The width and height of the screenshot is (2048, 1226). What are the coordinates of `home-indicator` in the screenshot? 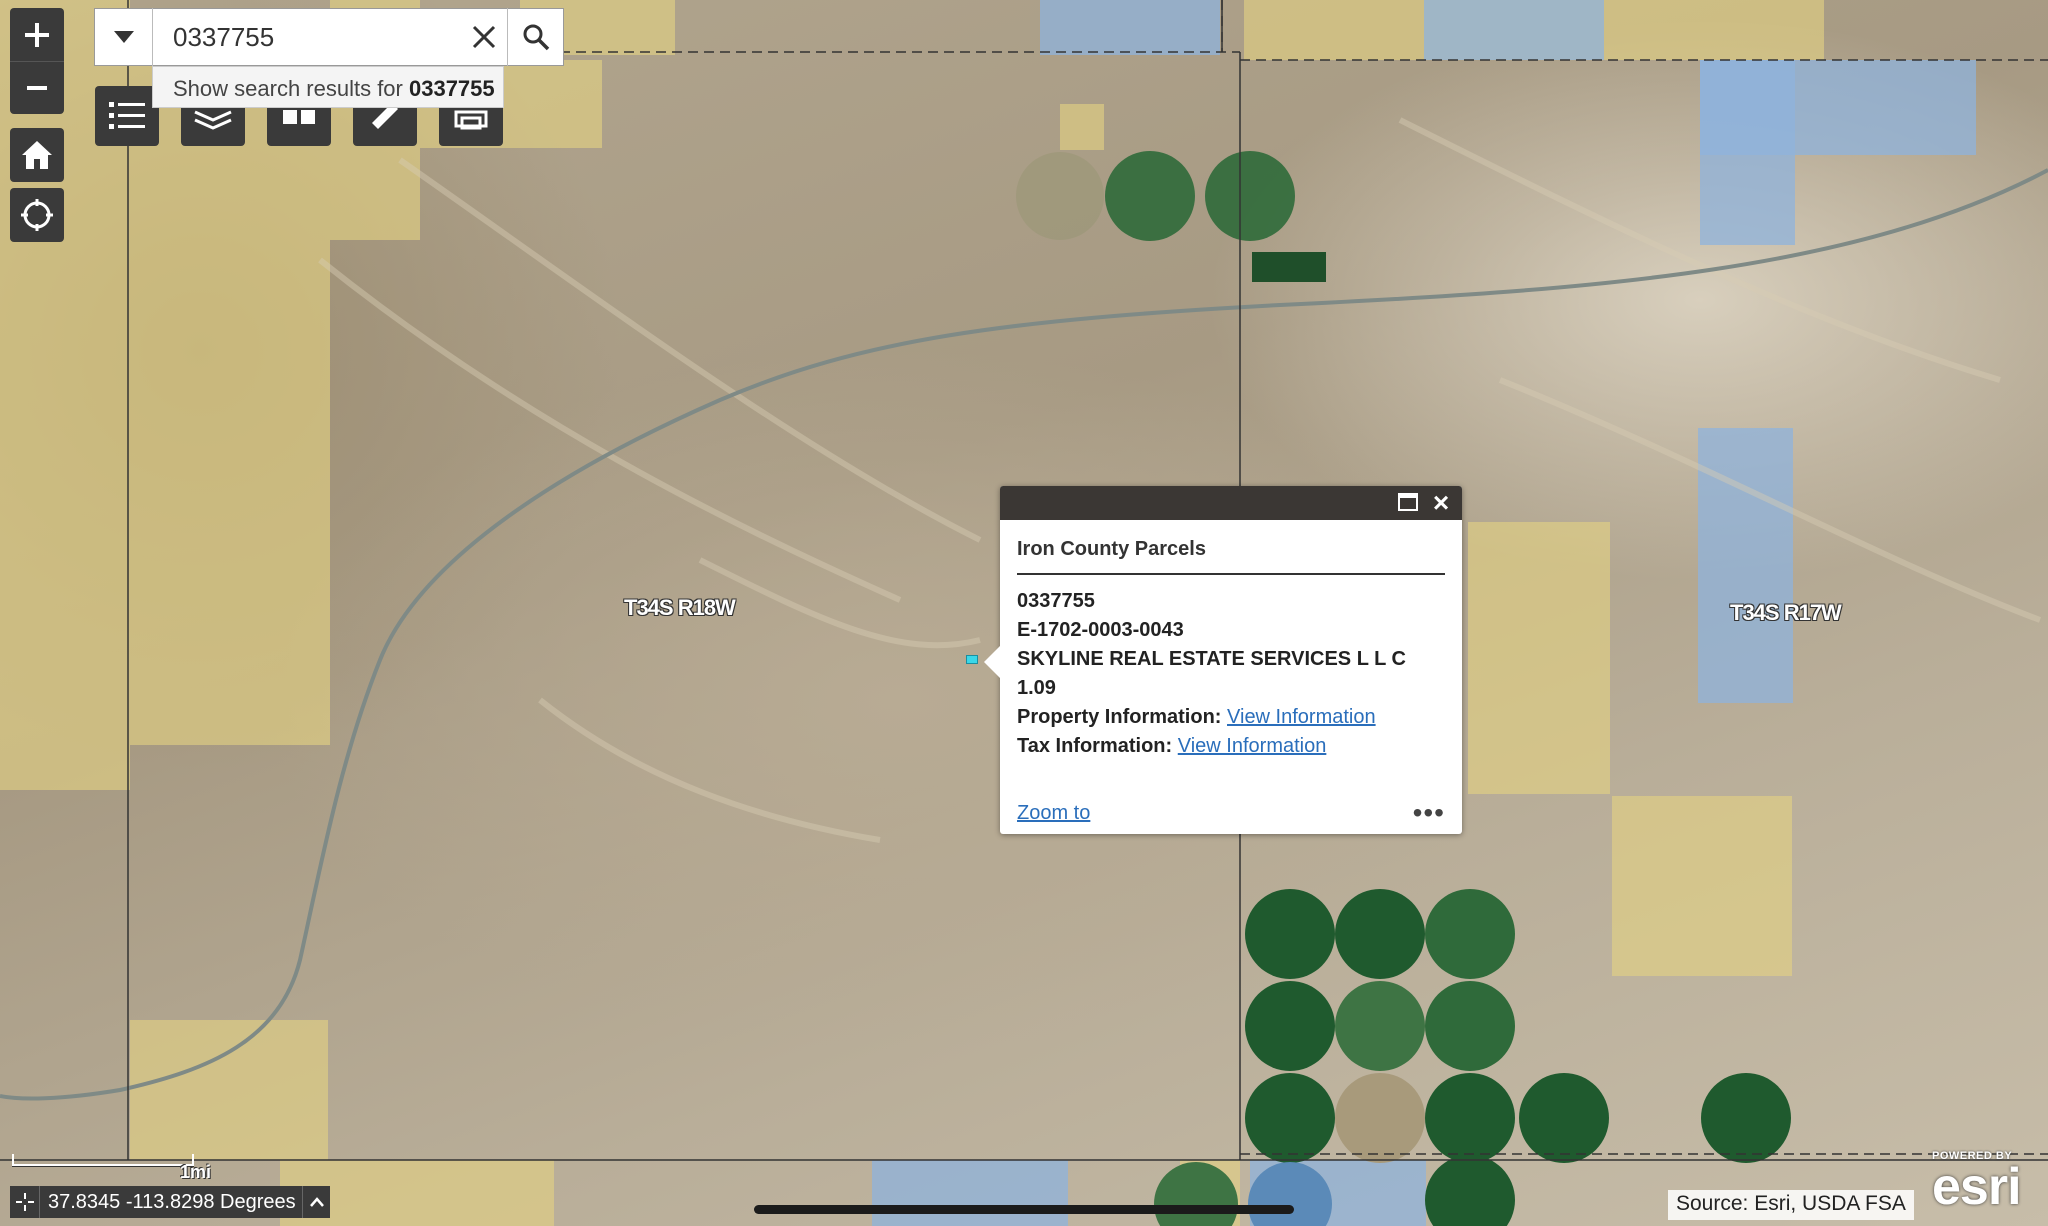 It's located at (1024, 1209).